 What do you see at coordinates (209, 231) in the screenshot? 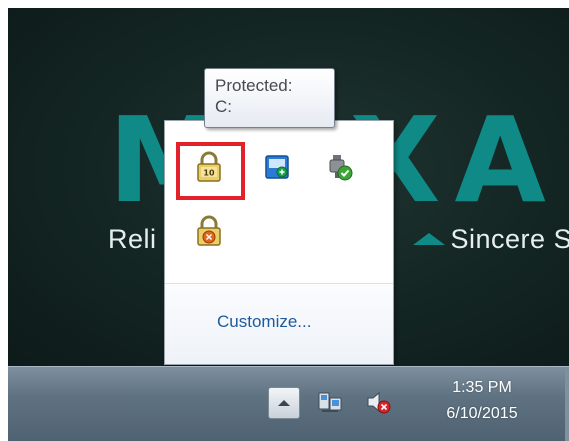
I see `bitlocker-warning-icon` at bounding box center [209, 231].